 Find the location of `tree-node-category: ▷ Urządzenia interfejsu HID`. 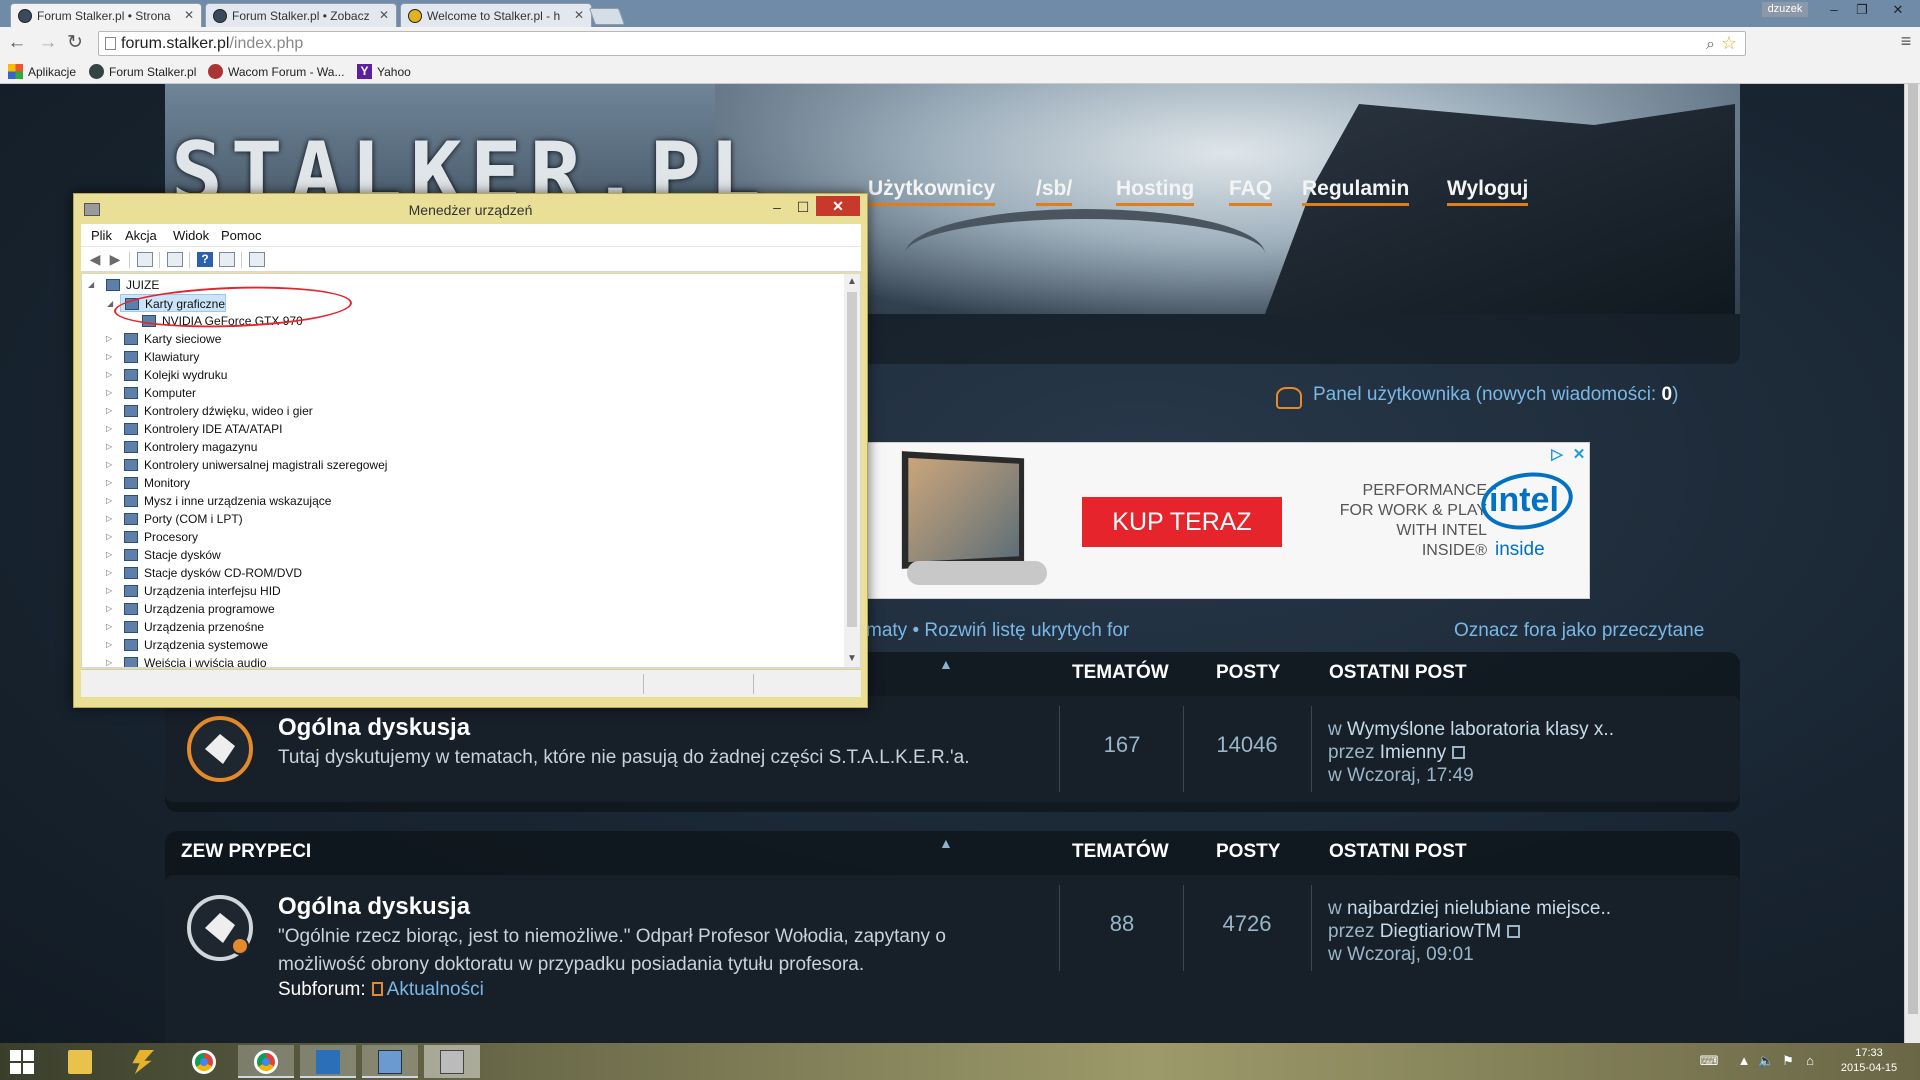

tree-node-category: ▷ Urządzenia interfejsu HID is located at coordinates (193, 591).